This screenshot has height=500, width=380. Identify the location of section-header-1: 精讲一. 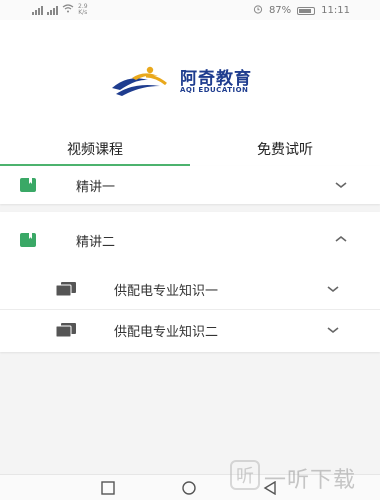
(190, 185).